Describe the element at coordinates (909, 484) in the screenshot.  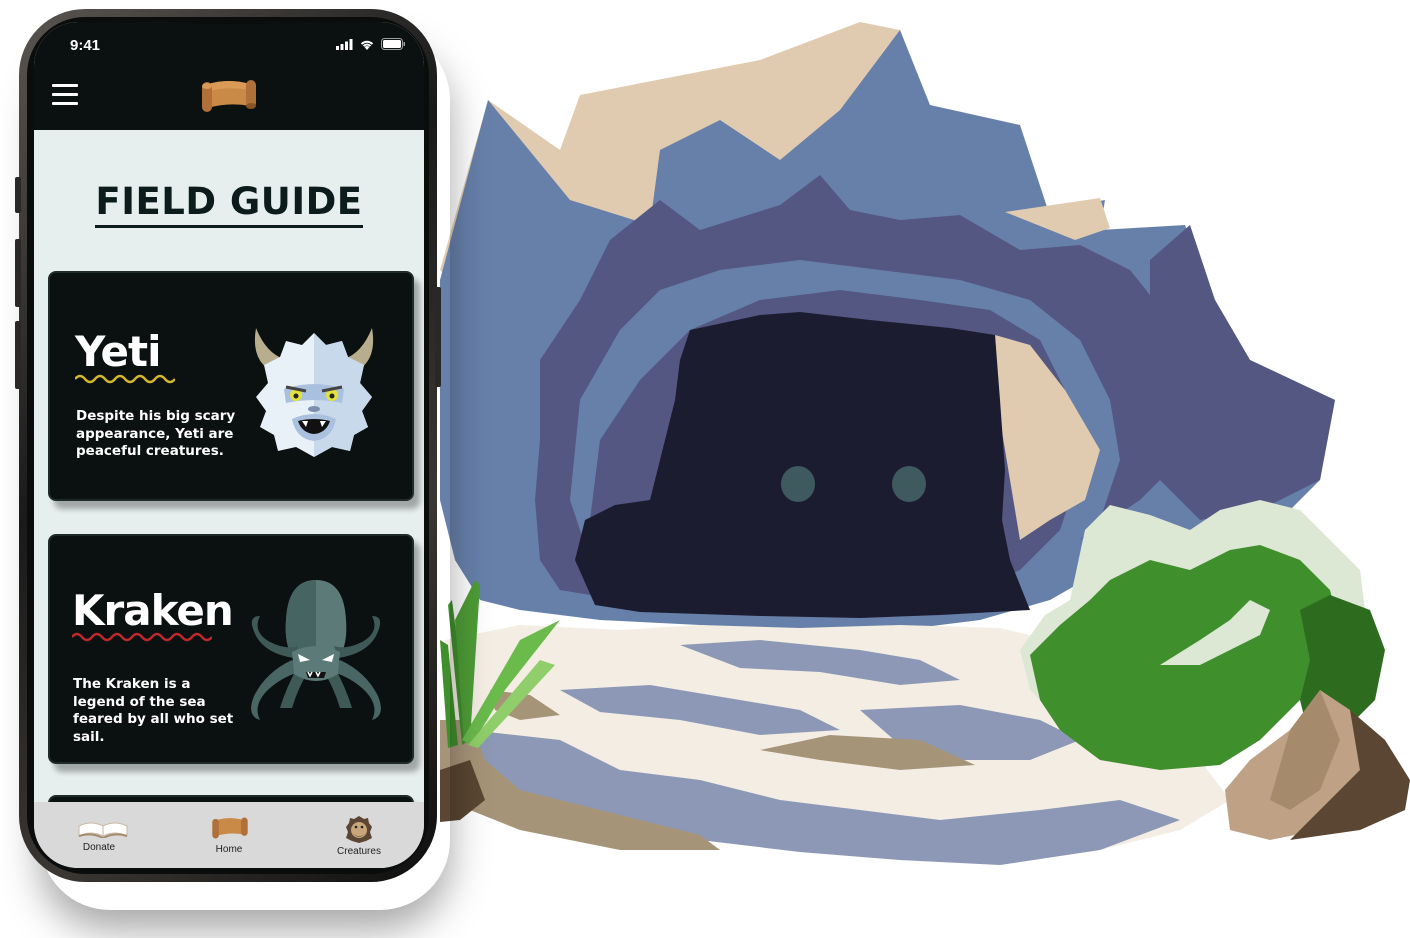
I see `creature-eye-right` at that location.